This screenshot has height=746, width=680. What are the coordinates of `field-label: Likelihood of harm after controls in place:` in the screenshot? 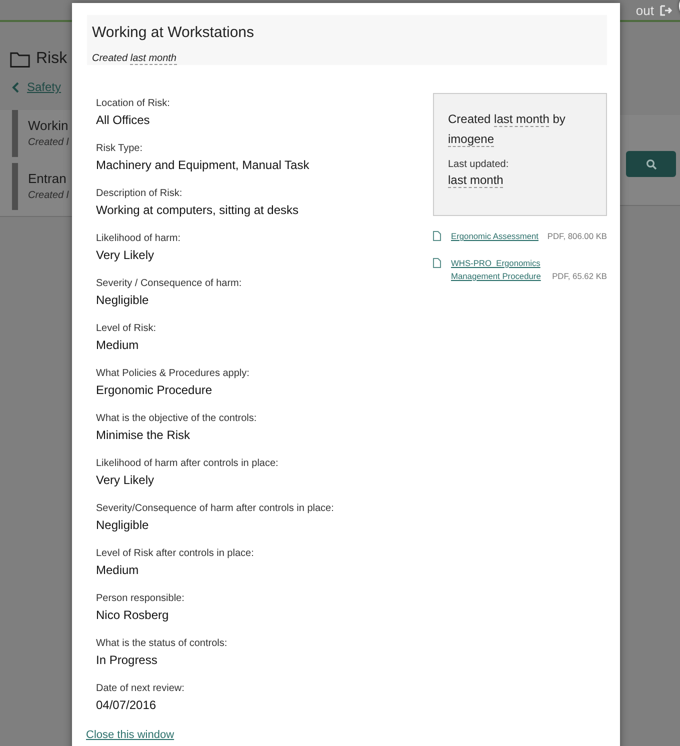 It's located at (188, 463).